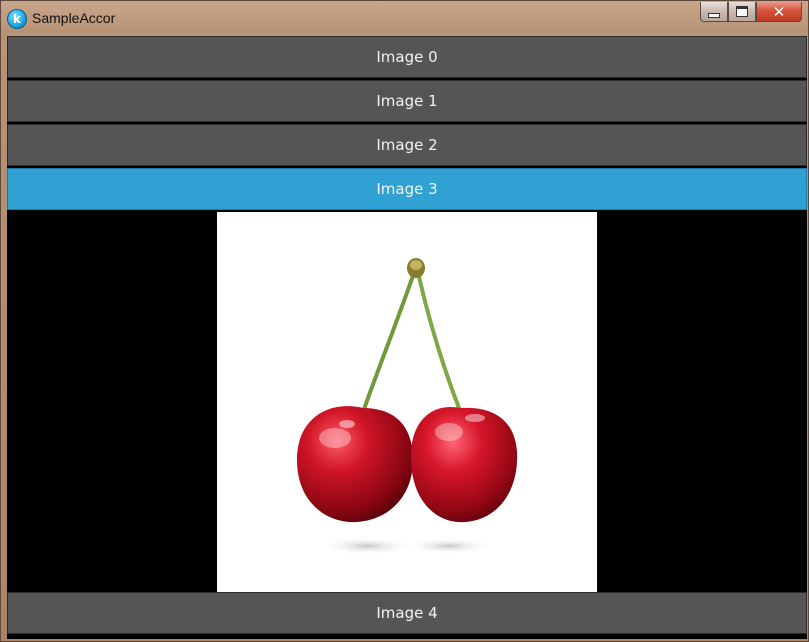 This screenshot has width=809, height=642. What do you see at coordinates (407, 406) in the screenshot?
I see `cherries-illustration` at bounding box center [407, 406].